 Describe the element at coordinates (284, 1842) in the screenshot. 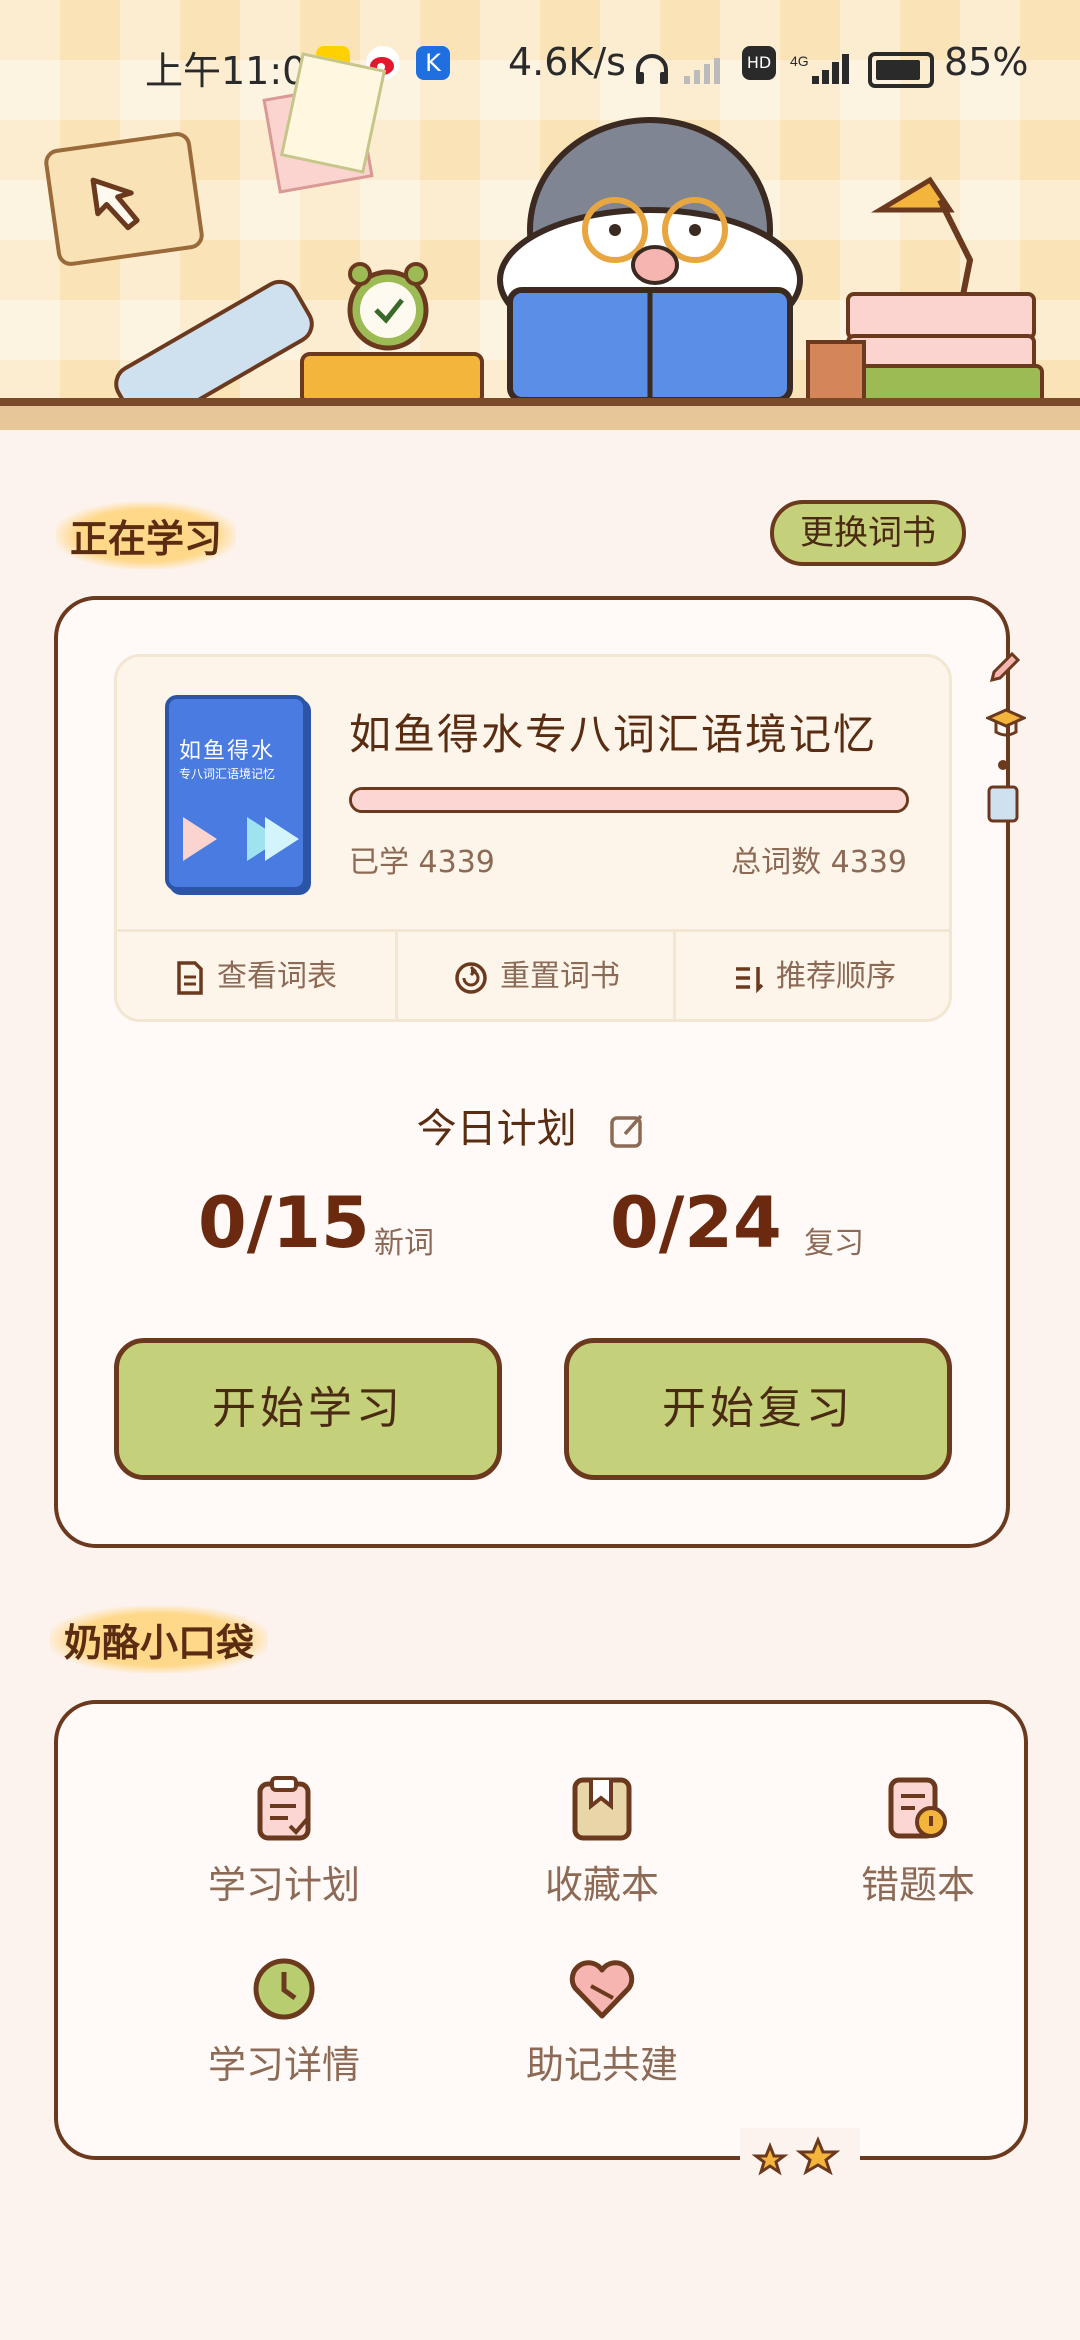

I see `study-plan-button: 学习计划` at that location.